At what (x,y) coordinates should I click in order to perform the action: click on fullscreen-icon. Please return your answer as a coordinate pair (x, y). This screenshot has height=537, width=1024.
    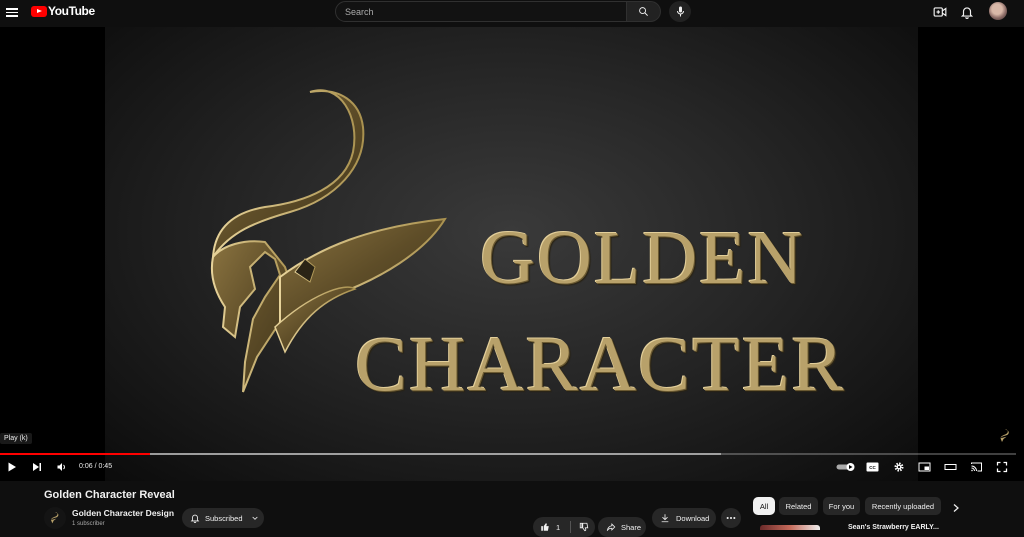
    Looking at the image, I should click on (1002, 467).